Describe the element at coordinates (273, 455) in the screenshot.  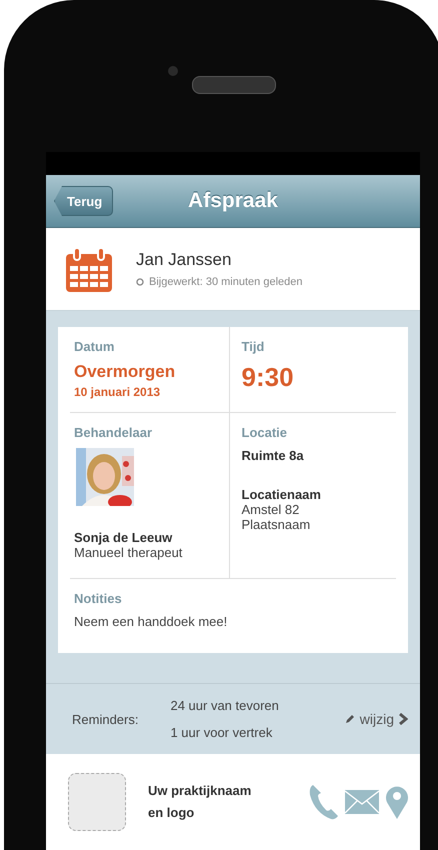
I see `room-text: Ruimte 8a` at that location.